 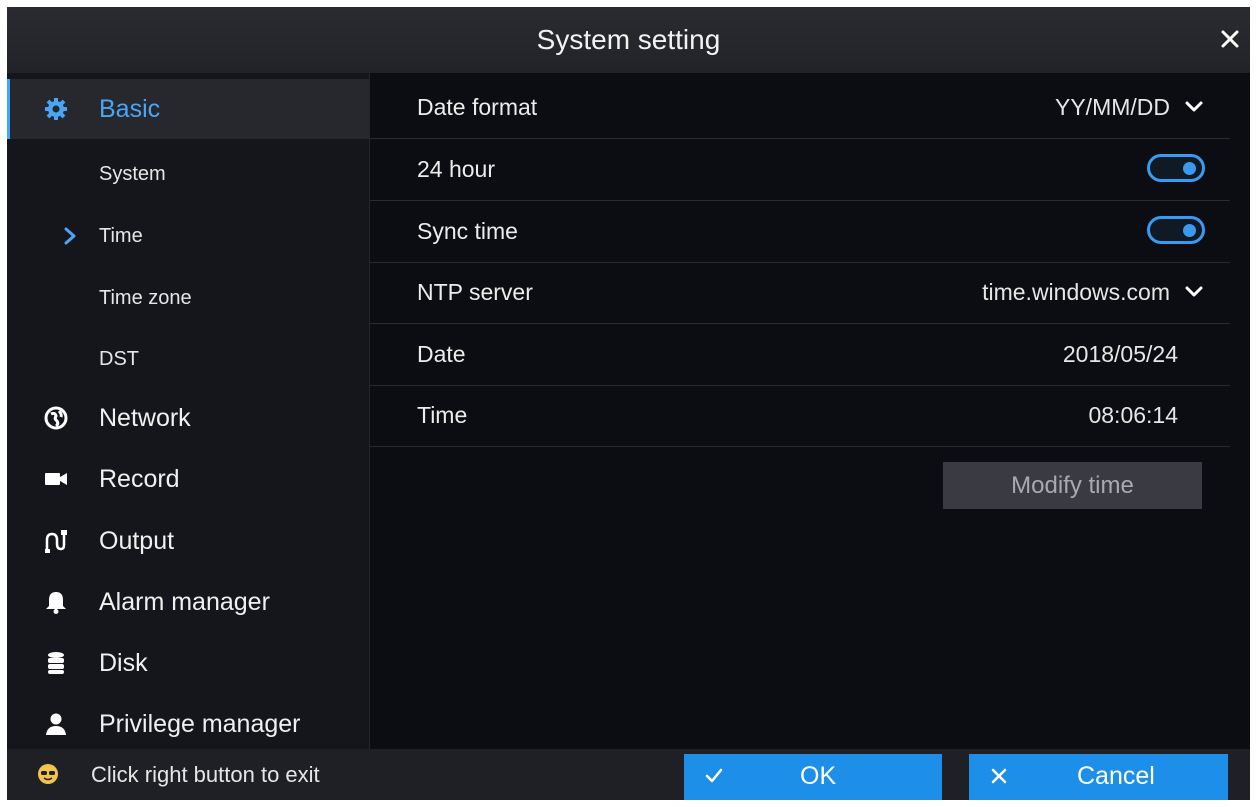 I want to click on sidebar-item-disk: Disk, so click(x=188, y=663).